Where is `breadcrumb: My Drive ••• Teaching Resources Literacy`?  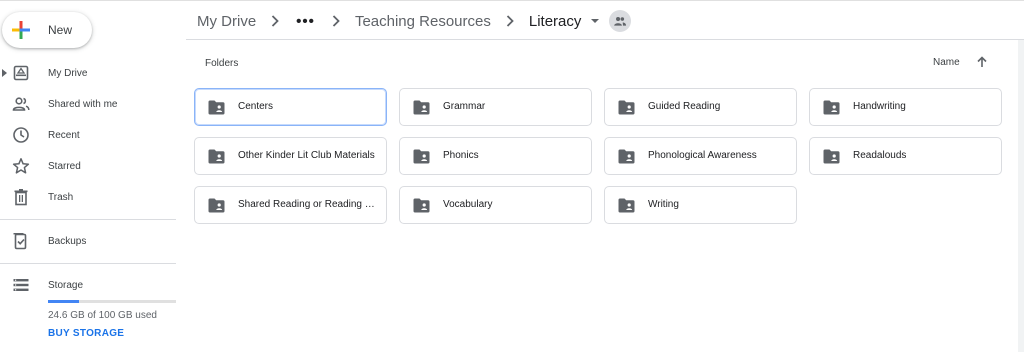
breadcrumb: My Drive ••• Teaching Resources Literacy is located at coordinates (413, 21).